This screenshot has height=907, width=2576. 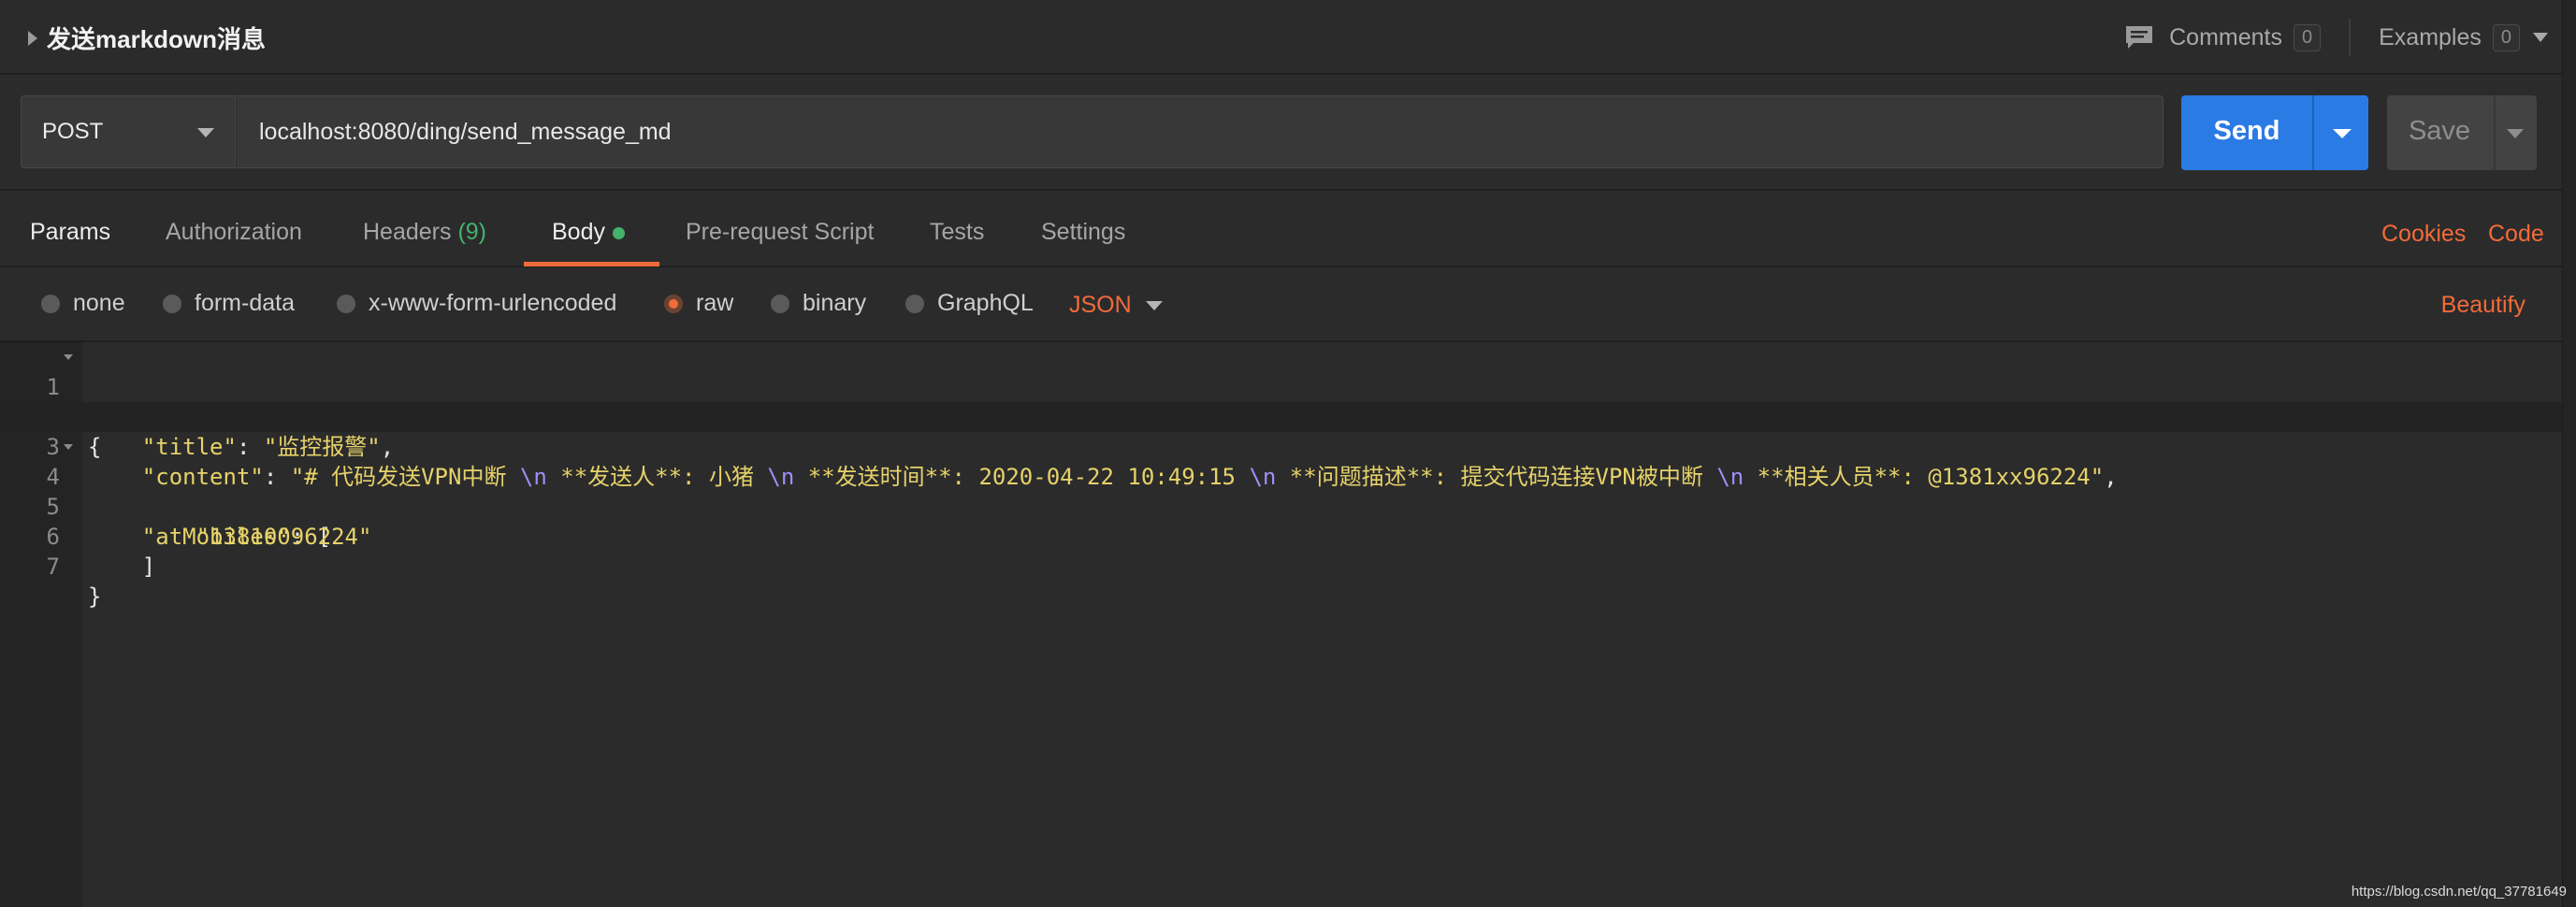 I want to click on method-select: POST, so click(x=129, y=131).